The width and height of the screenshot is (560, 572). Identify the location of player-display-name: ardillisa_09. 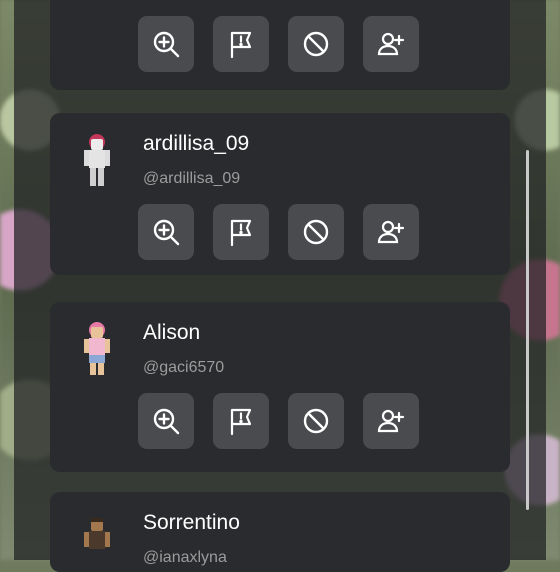
(196, 143).